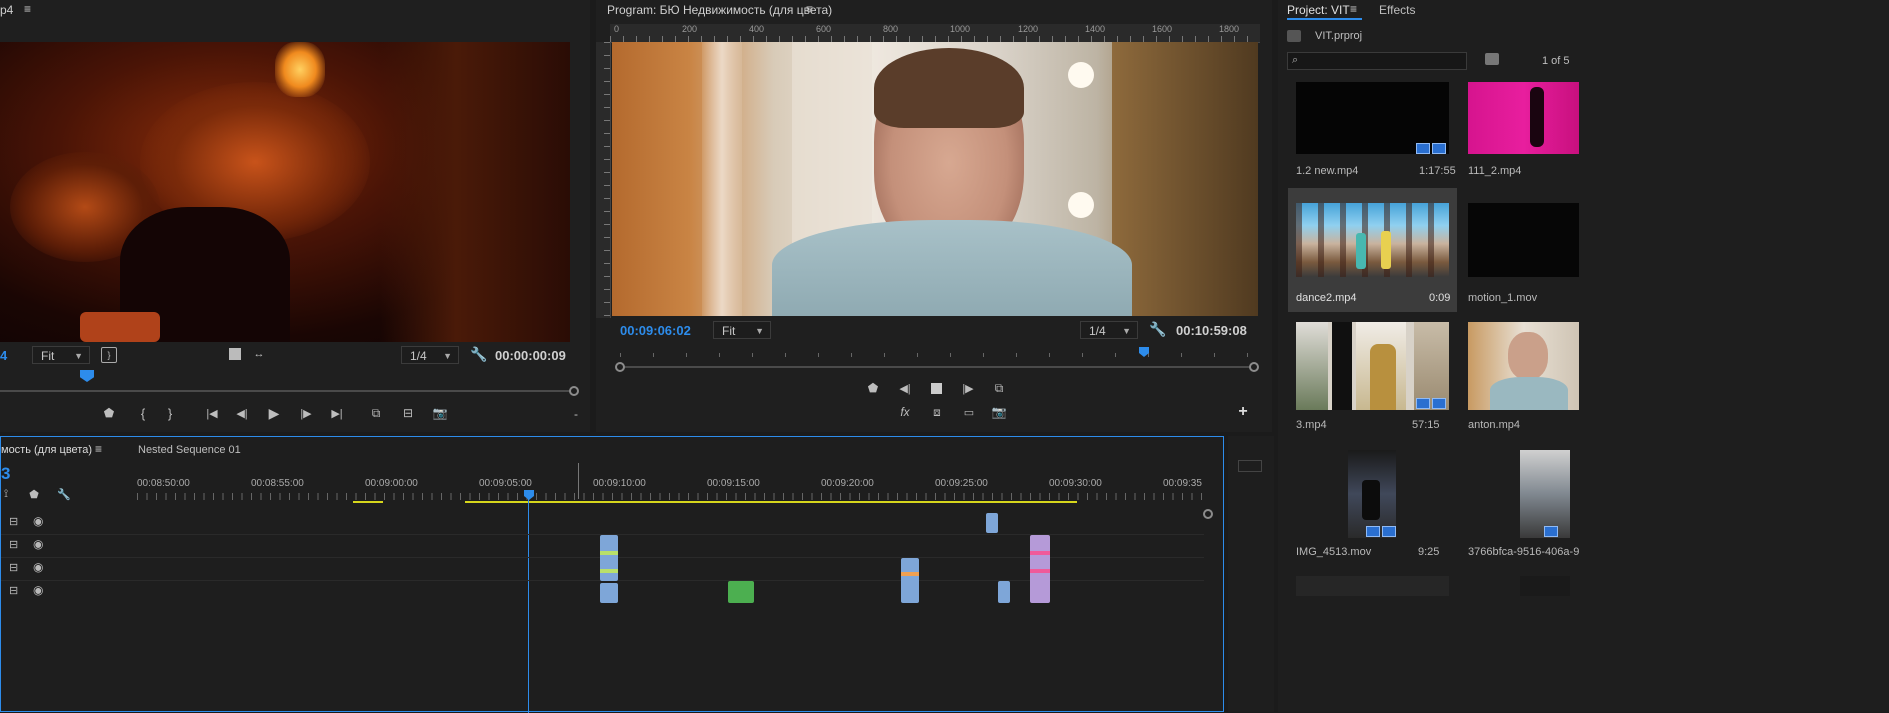  Describe the element at coordinates (189, 450) in the screenshot. I see `tab-nested-sequence: Nested Sequence 01` at that location.